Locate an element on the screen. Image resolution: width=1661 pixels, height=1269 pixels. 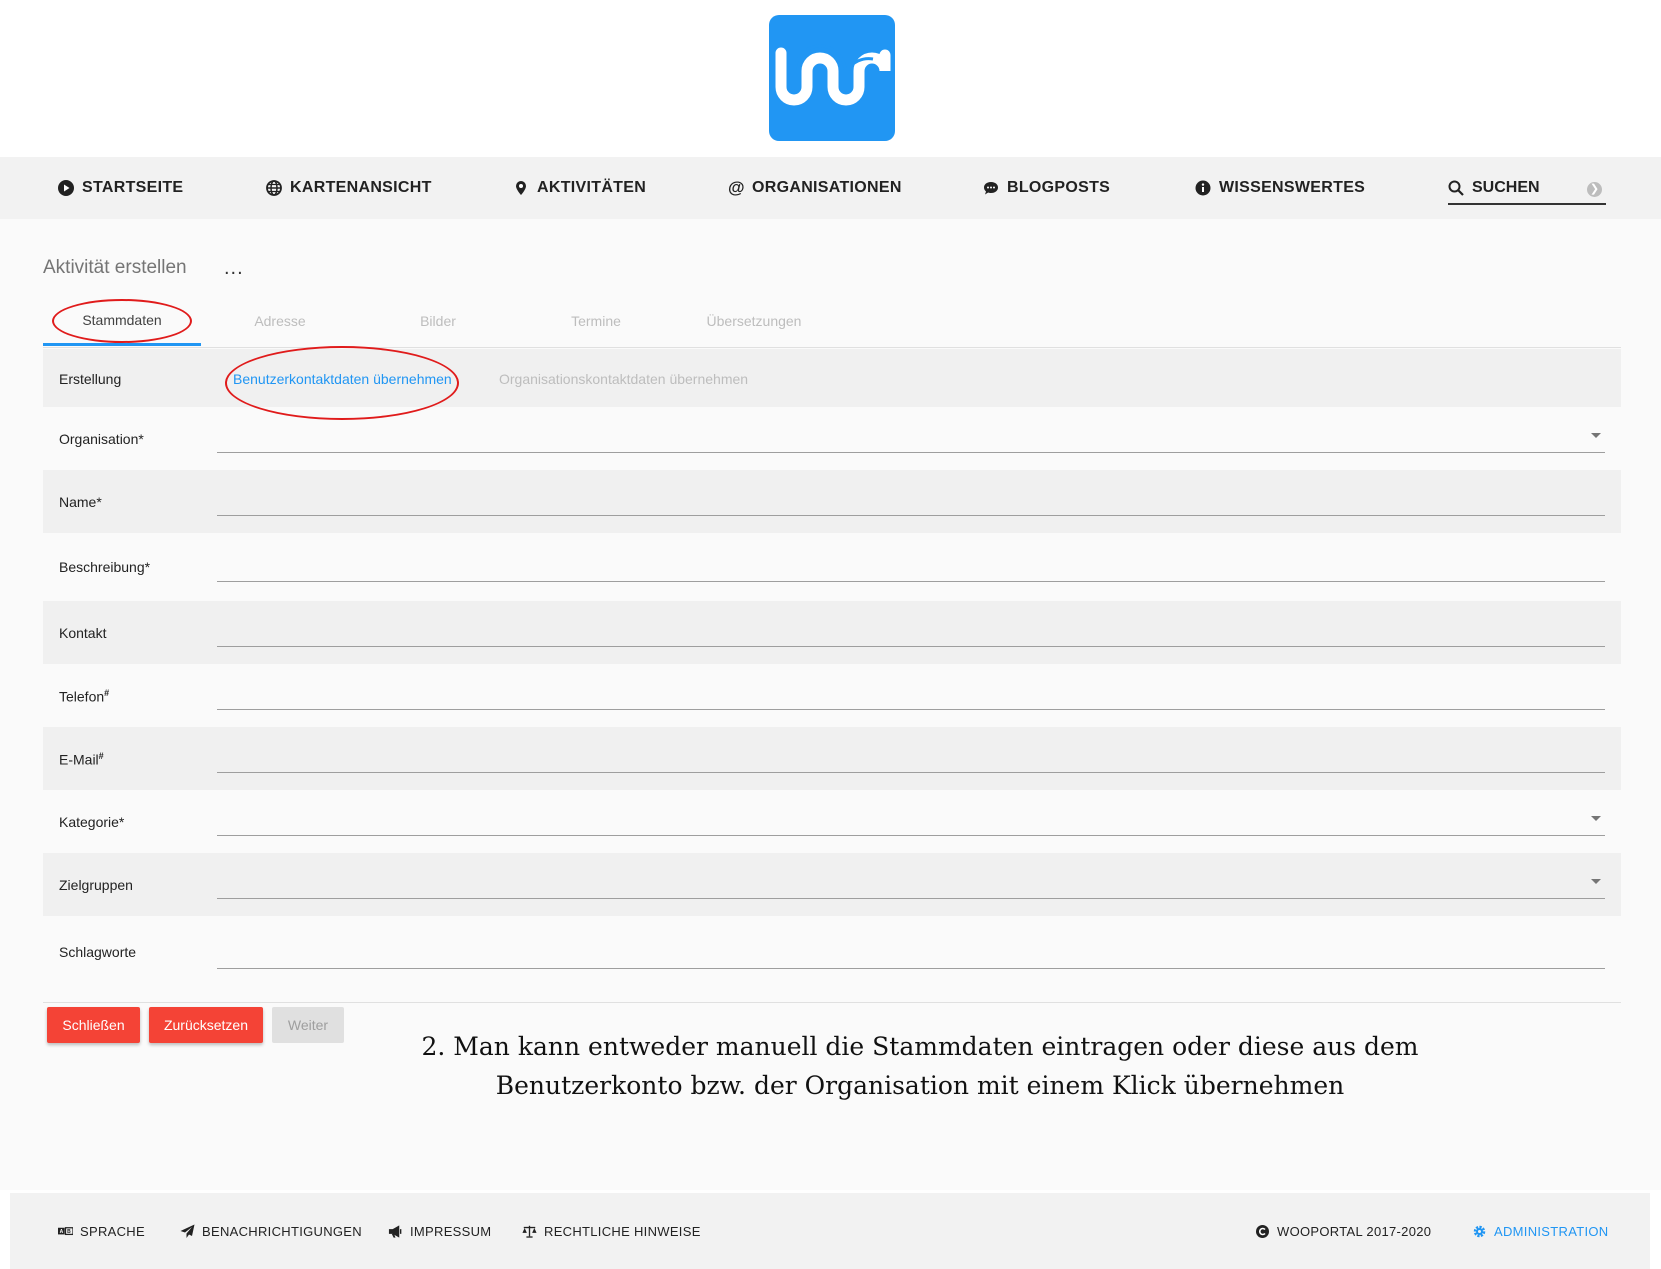
form-row-name: Name* is located at coordinates (832, 501).